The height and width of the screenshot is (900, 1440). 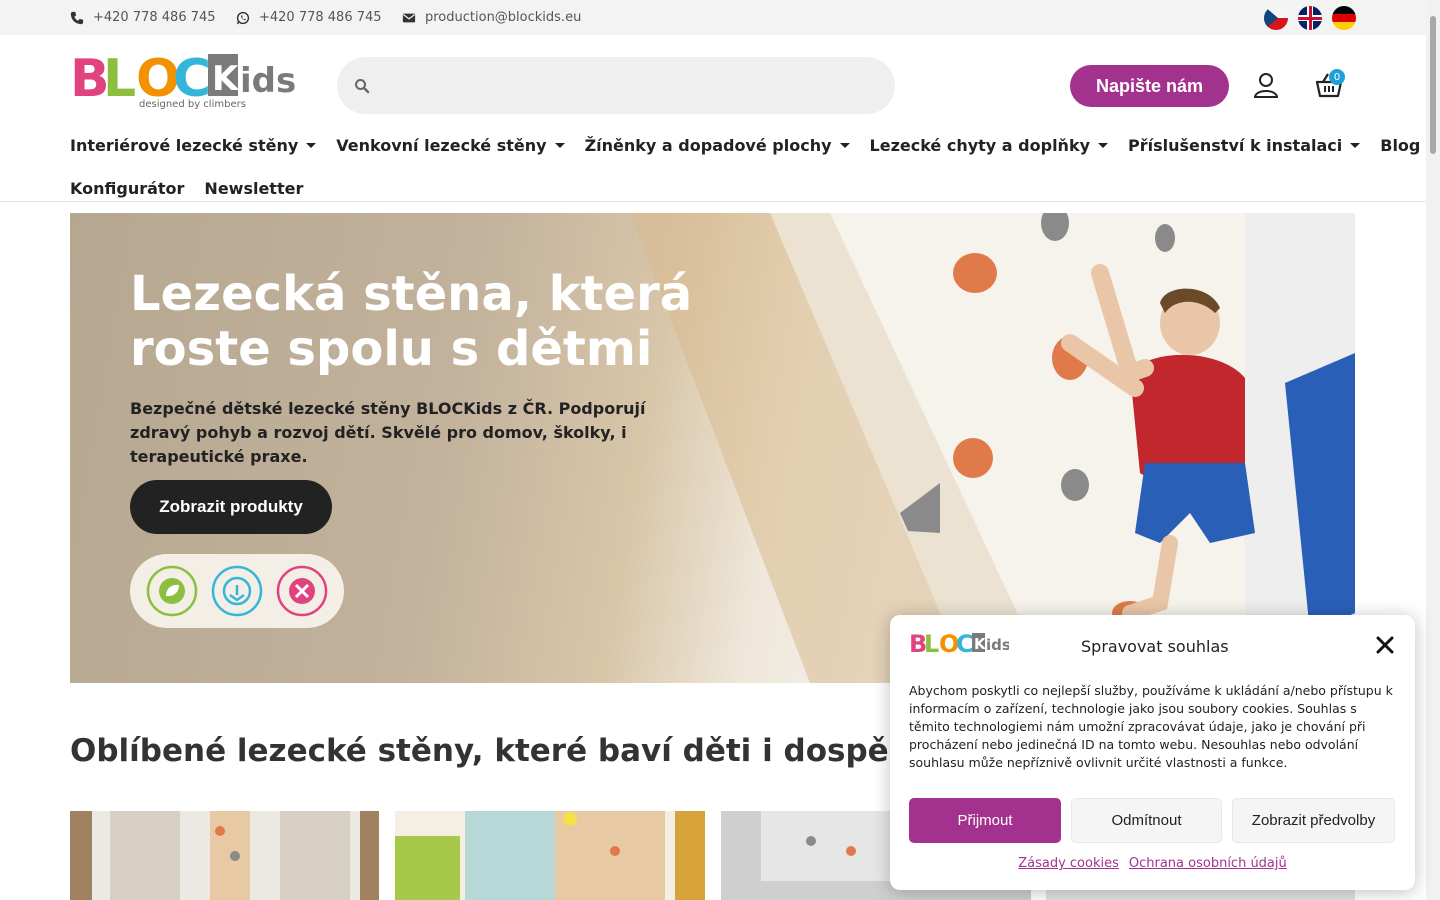 I want to click on blockids-logo: B L O C K ids, so click(x=960, y=644).